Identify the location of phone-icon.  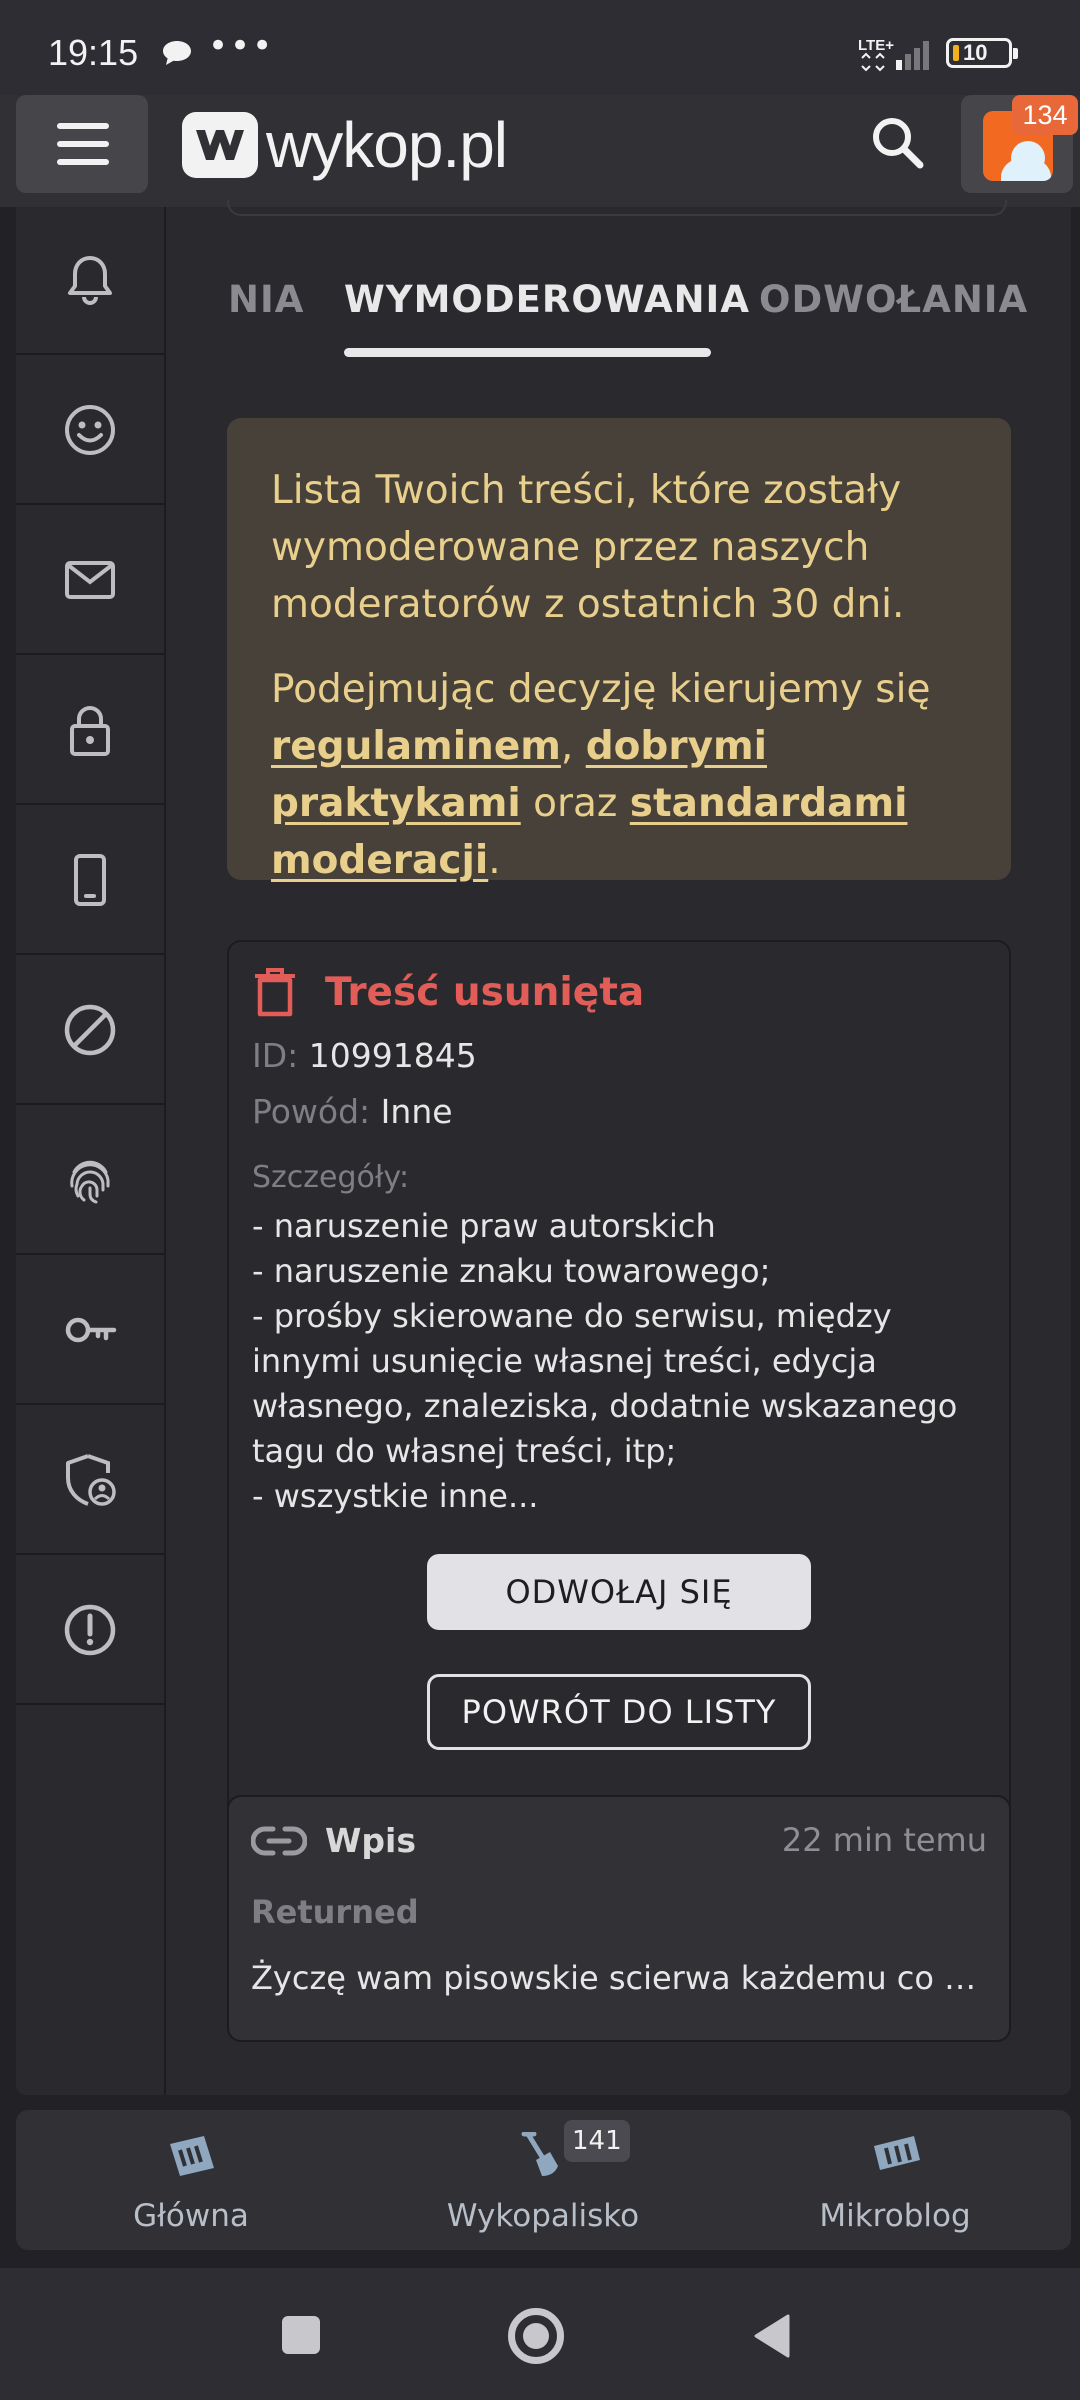
(90, 880).